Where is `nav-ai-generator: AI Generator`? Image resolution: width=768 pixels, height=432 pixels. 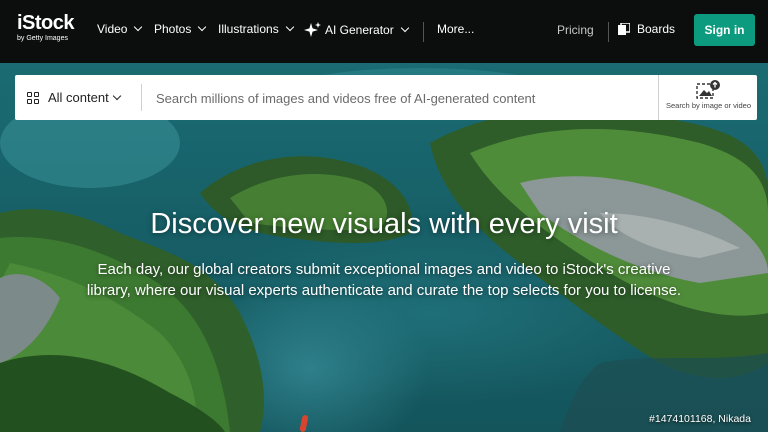 nav-ai-generator: AI Generator is located at coordinates (356, 30).